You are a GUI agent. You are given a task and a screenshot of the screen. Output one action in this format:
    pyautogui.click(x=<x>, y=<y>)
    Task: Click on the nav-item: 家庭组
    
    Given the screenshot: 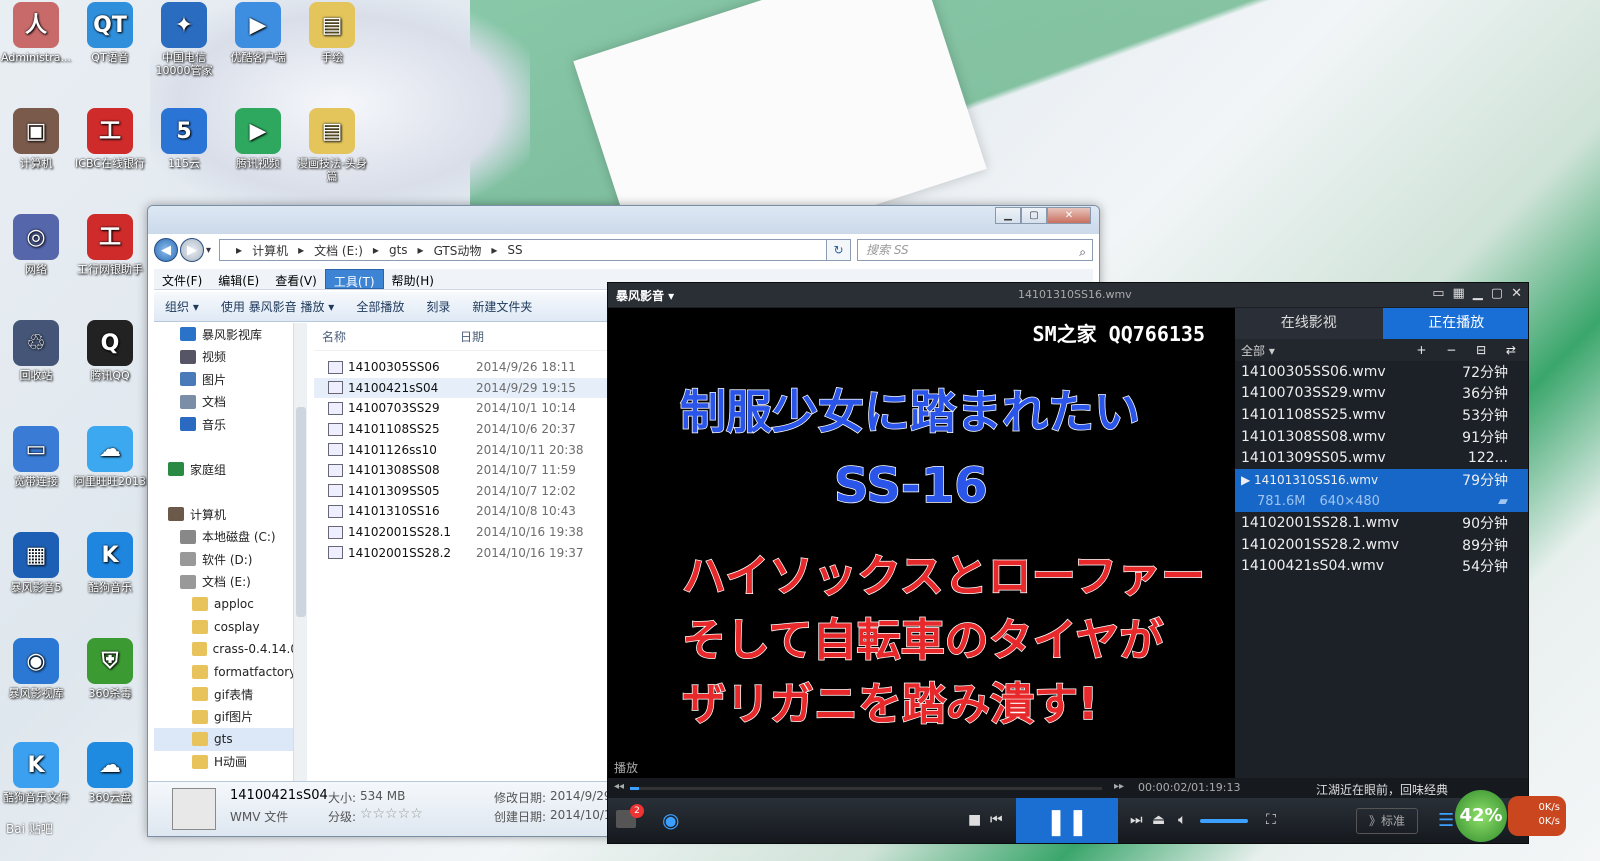 What is the action you would take?
    pyautogui.click(x=226, y=469)
    